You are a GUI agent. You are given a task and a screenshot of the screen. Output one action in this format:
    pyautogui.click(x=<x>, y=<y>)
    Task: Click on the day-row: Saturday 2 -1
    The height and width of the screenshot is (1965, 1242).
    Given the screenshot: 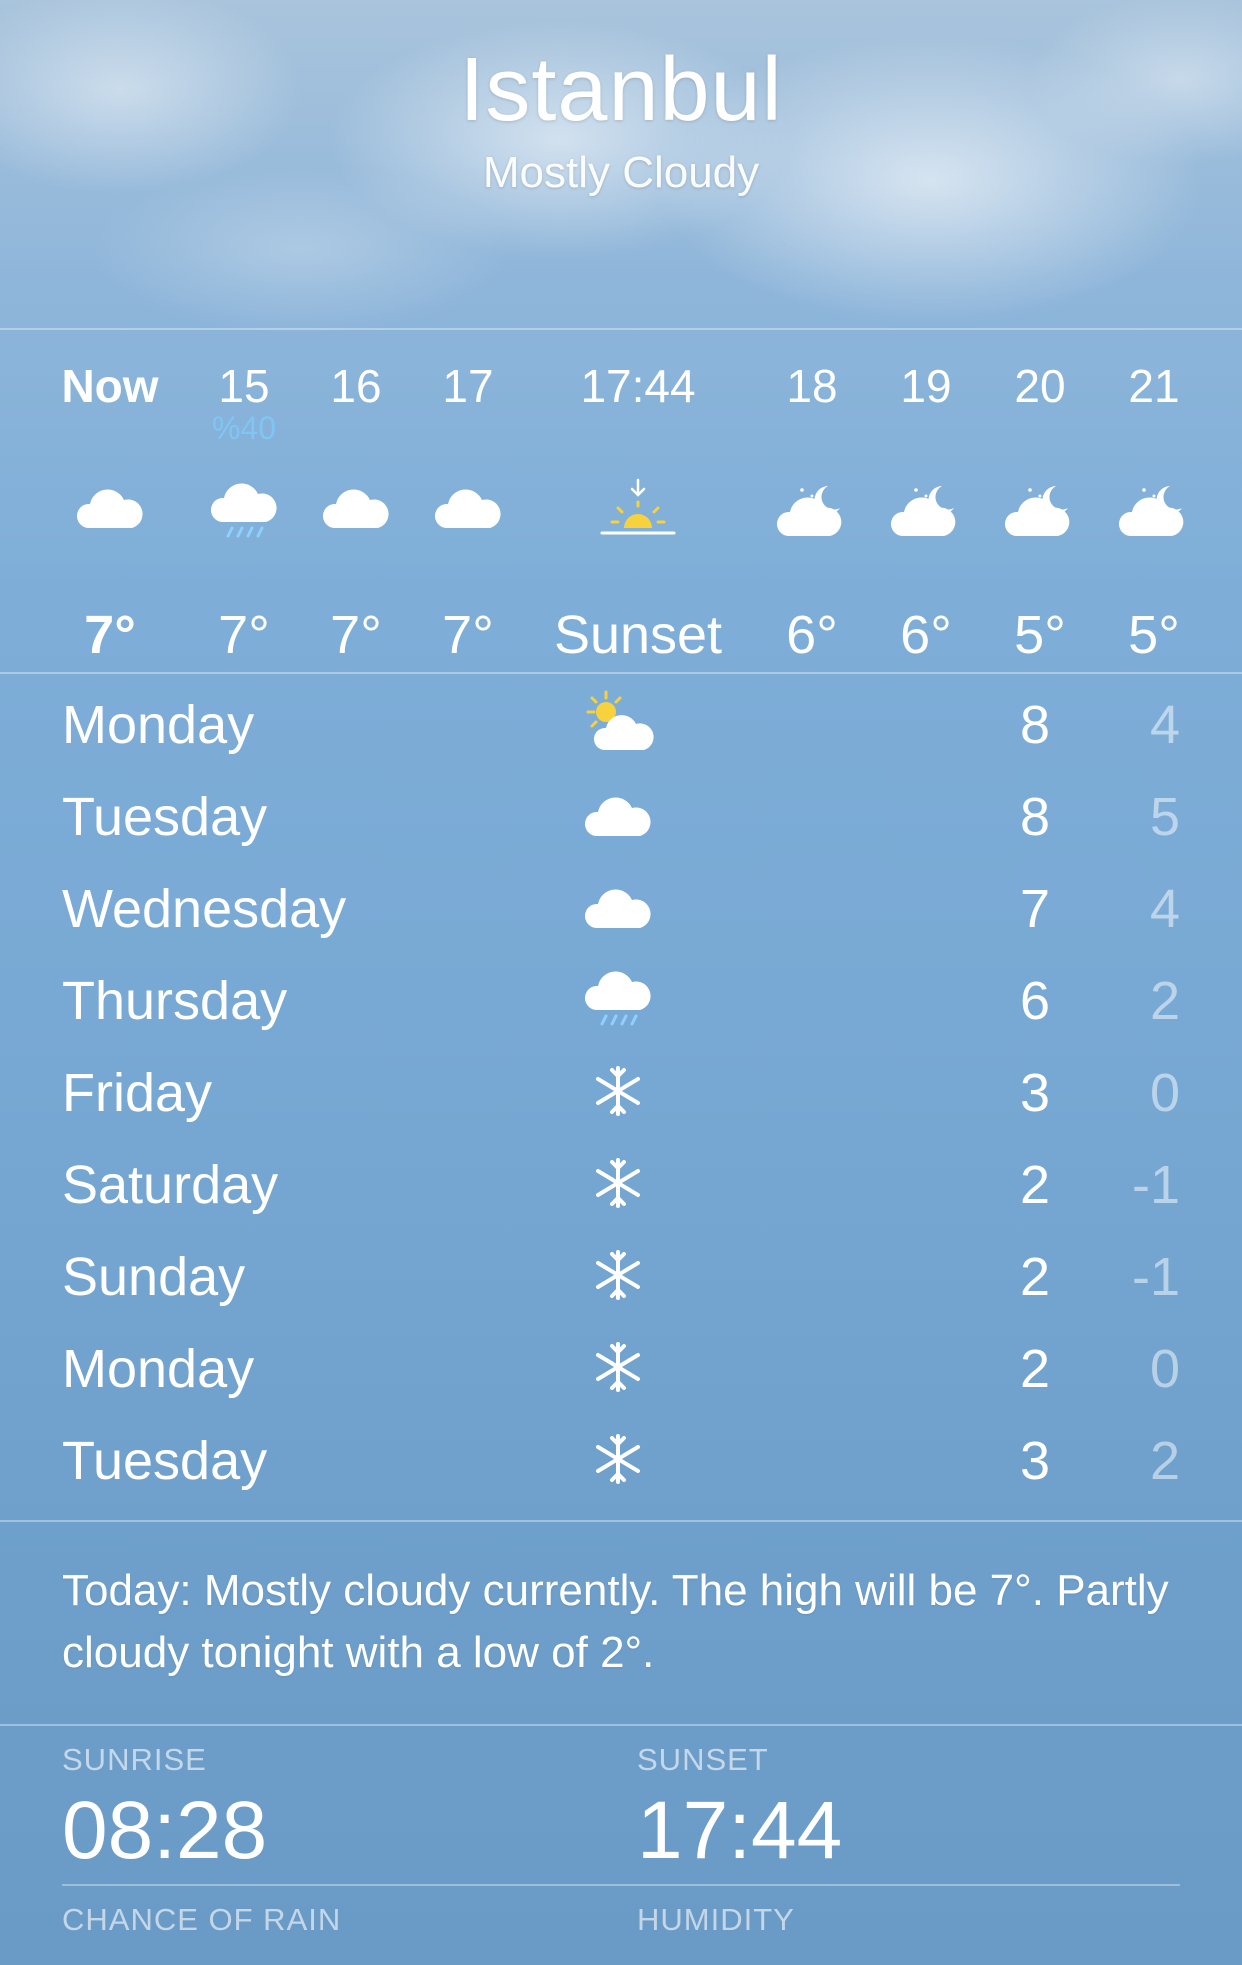 What is the action you would take?
    pyautogui.click(x=621, y=1182)
    